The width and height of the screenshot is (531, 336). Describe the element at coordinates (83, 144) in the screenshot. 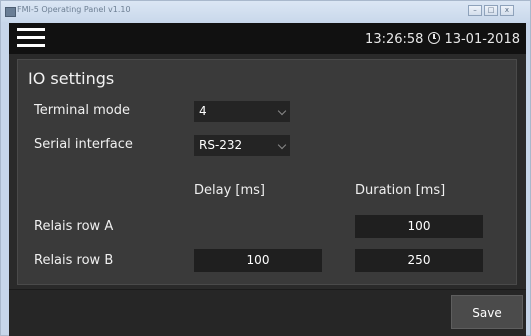

I see `serial-interface-label: Serial interface` at that location.